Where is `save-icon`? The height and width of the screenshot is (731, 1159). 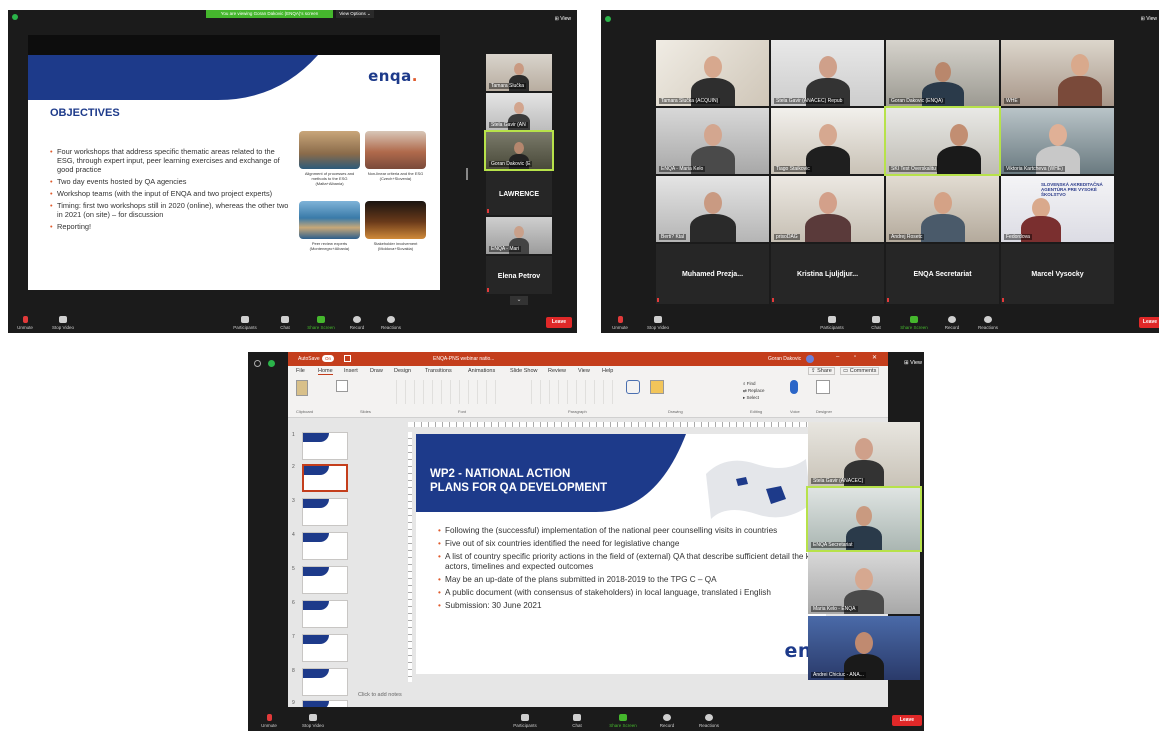 save-icon is located at coordinates (347, 358).